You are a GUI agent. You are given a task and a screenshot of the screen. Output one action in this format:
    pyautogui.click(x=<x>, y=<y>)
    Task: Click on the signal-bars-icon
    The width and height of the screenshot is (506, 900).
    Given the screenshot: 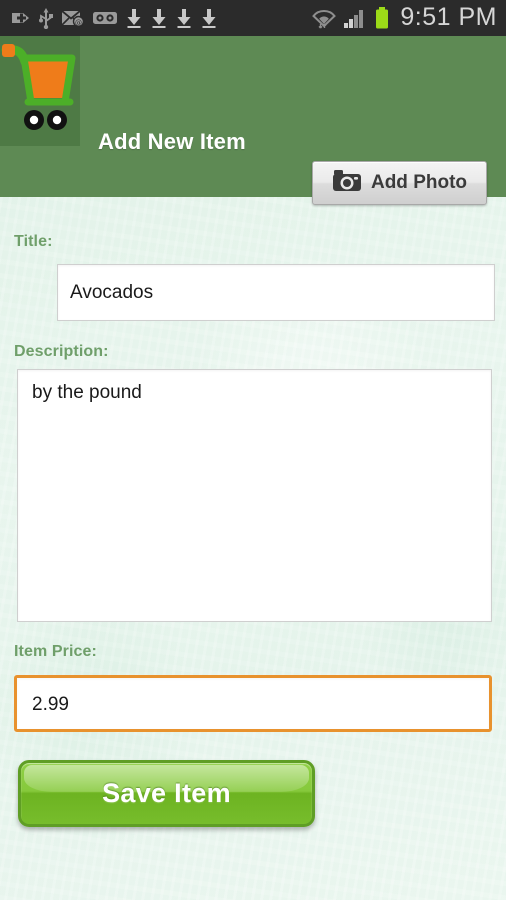 What is the action you would take?
    pyautogui.click(x=355, y=18)
    